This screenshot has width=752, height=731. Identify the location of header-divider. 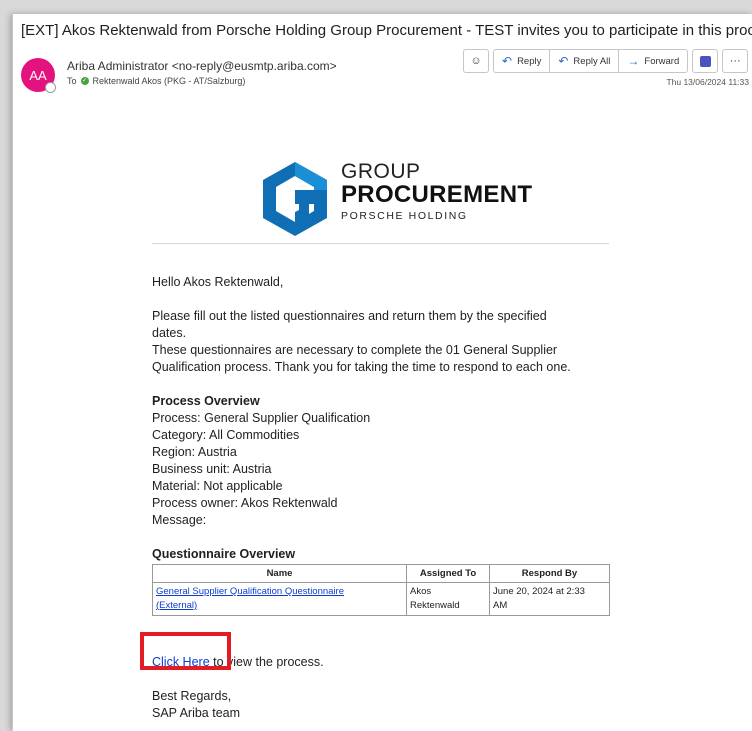
(380, 243).